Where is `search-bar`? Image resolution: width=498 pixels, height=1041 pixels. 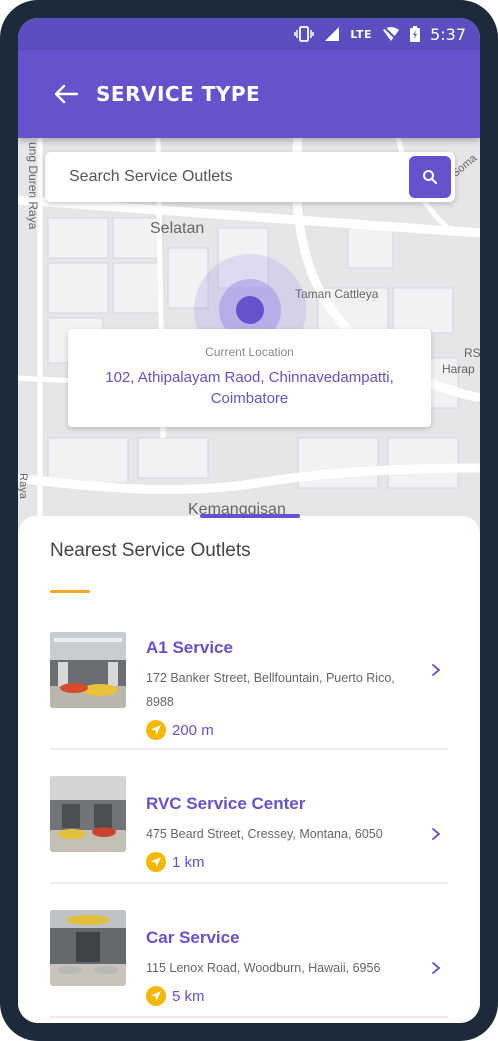
search-bar is located at coordinates (250, 177).